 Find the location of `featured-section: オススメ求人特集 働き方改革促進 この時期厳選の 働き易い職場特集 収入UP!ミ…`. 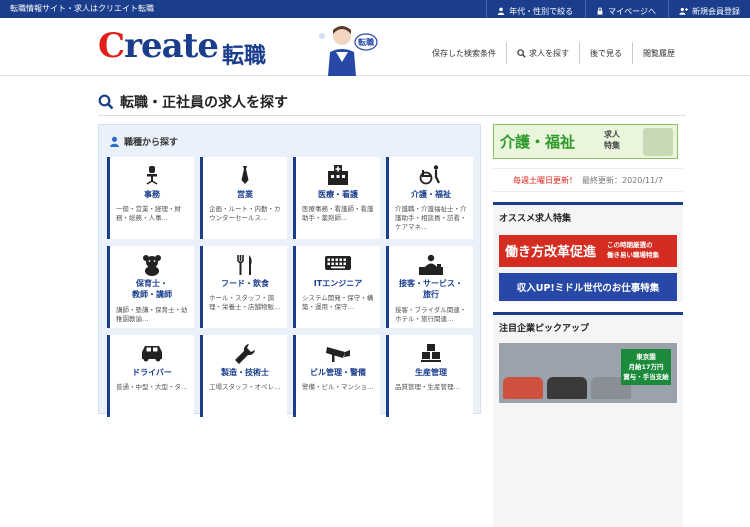

featured-section: オススメ求人特集 働き方改革促進 この時期厳選の 働き易い職場特集 収入UP!ミ… is located at coordinates (588, 252).